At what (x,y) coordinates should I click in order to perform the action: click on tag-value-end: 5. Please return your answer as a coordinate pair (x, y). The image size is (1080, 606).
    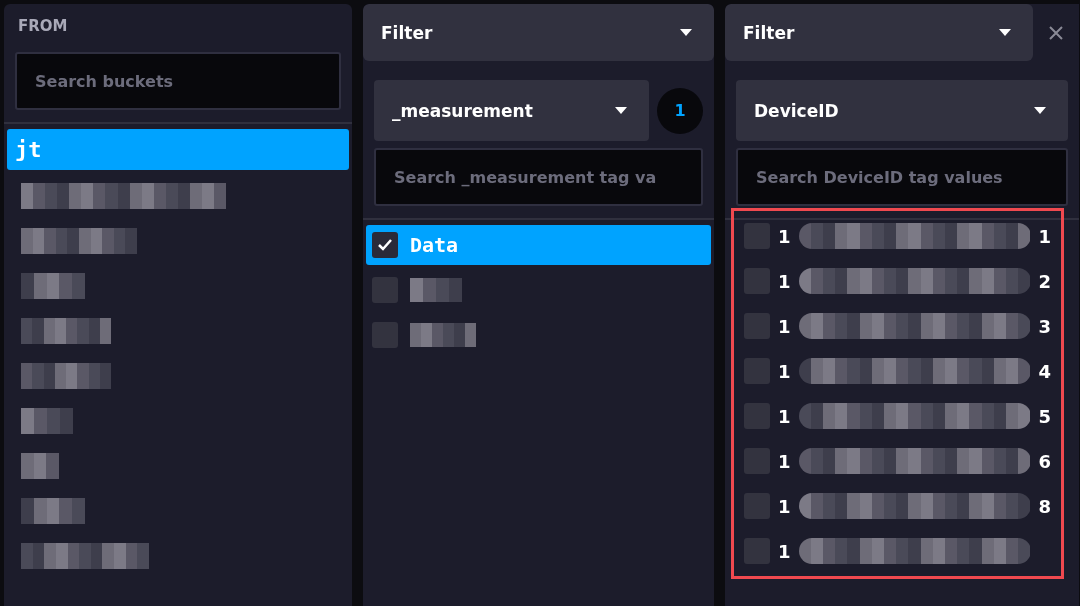
    Looking at the image, I should click on (1045, 416).